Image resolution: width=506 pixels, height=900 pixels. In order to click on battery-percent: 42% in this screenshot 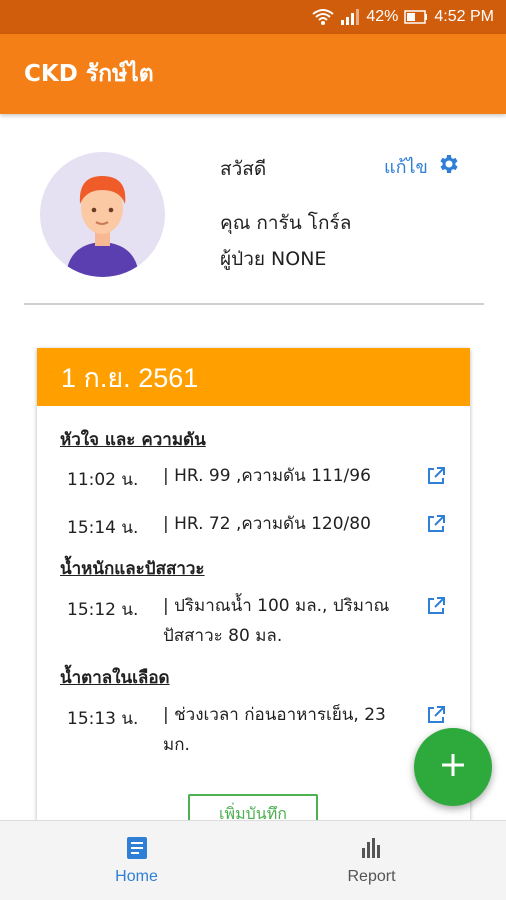, I will do `click(382, 16)`.